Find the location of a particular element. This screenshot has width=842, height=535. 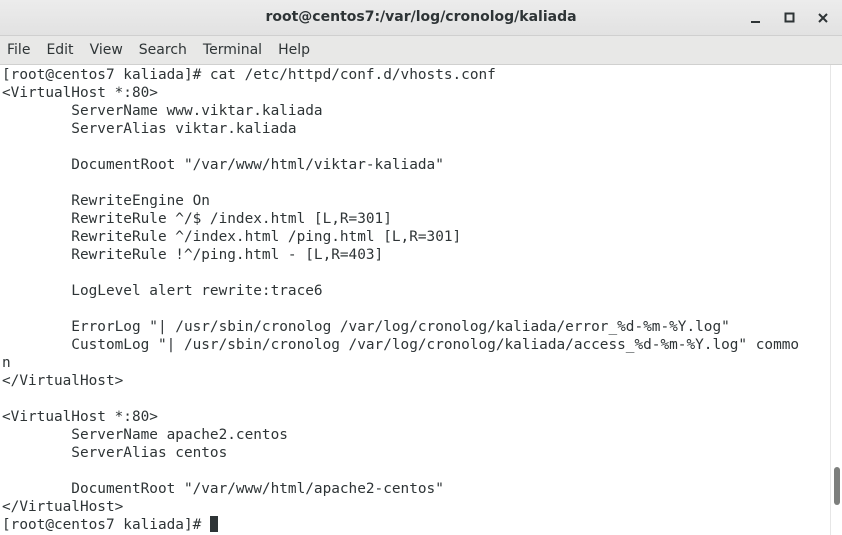

close-button is located at coordinates (823, 18).